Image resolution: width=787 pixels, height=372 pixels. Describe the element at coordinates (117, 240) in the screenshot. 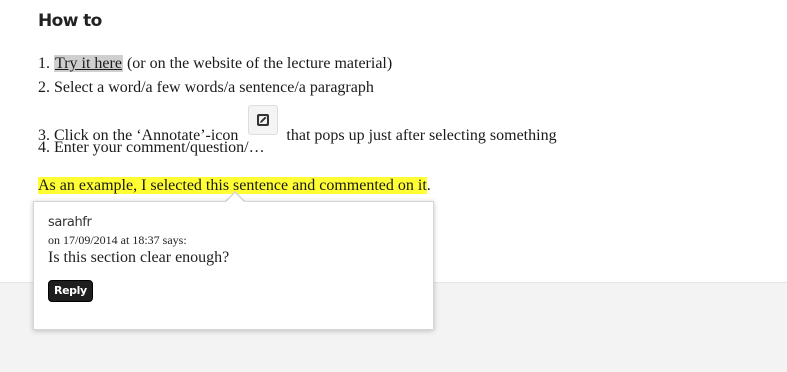

I see `comment-meta: on 17/09/2014 at 18:37 says:` at that location.